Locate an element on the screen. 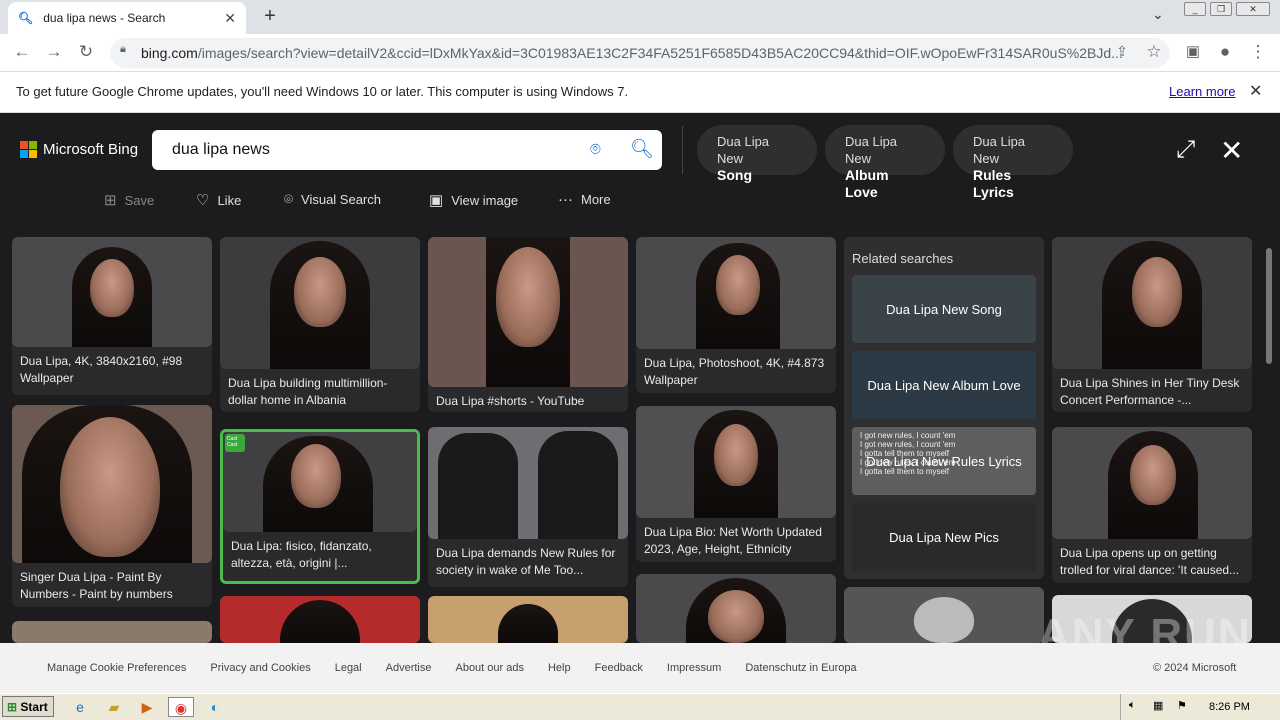 Image resolution: width=1280 pixels, height=720 pixels. footer-link: Legal is located at coordinates (348, 668).